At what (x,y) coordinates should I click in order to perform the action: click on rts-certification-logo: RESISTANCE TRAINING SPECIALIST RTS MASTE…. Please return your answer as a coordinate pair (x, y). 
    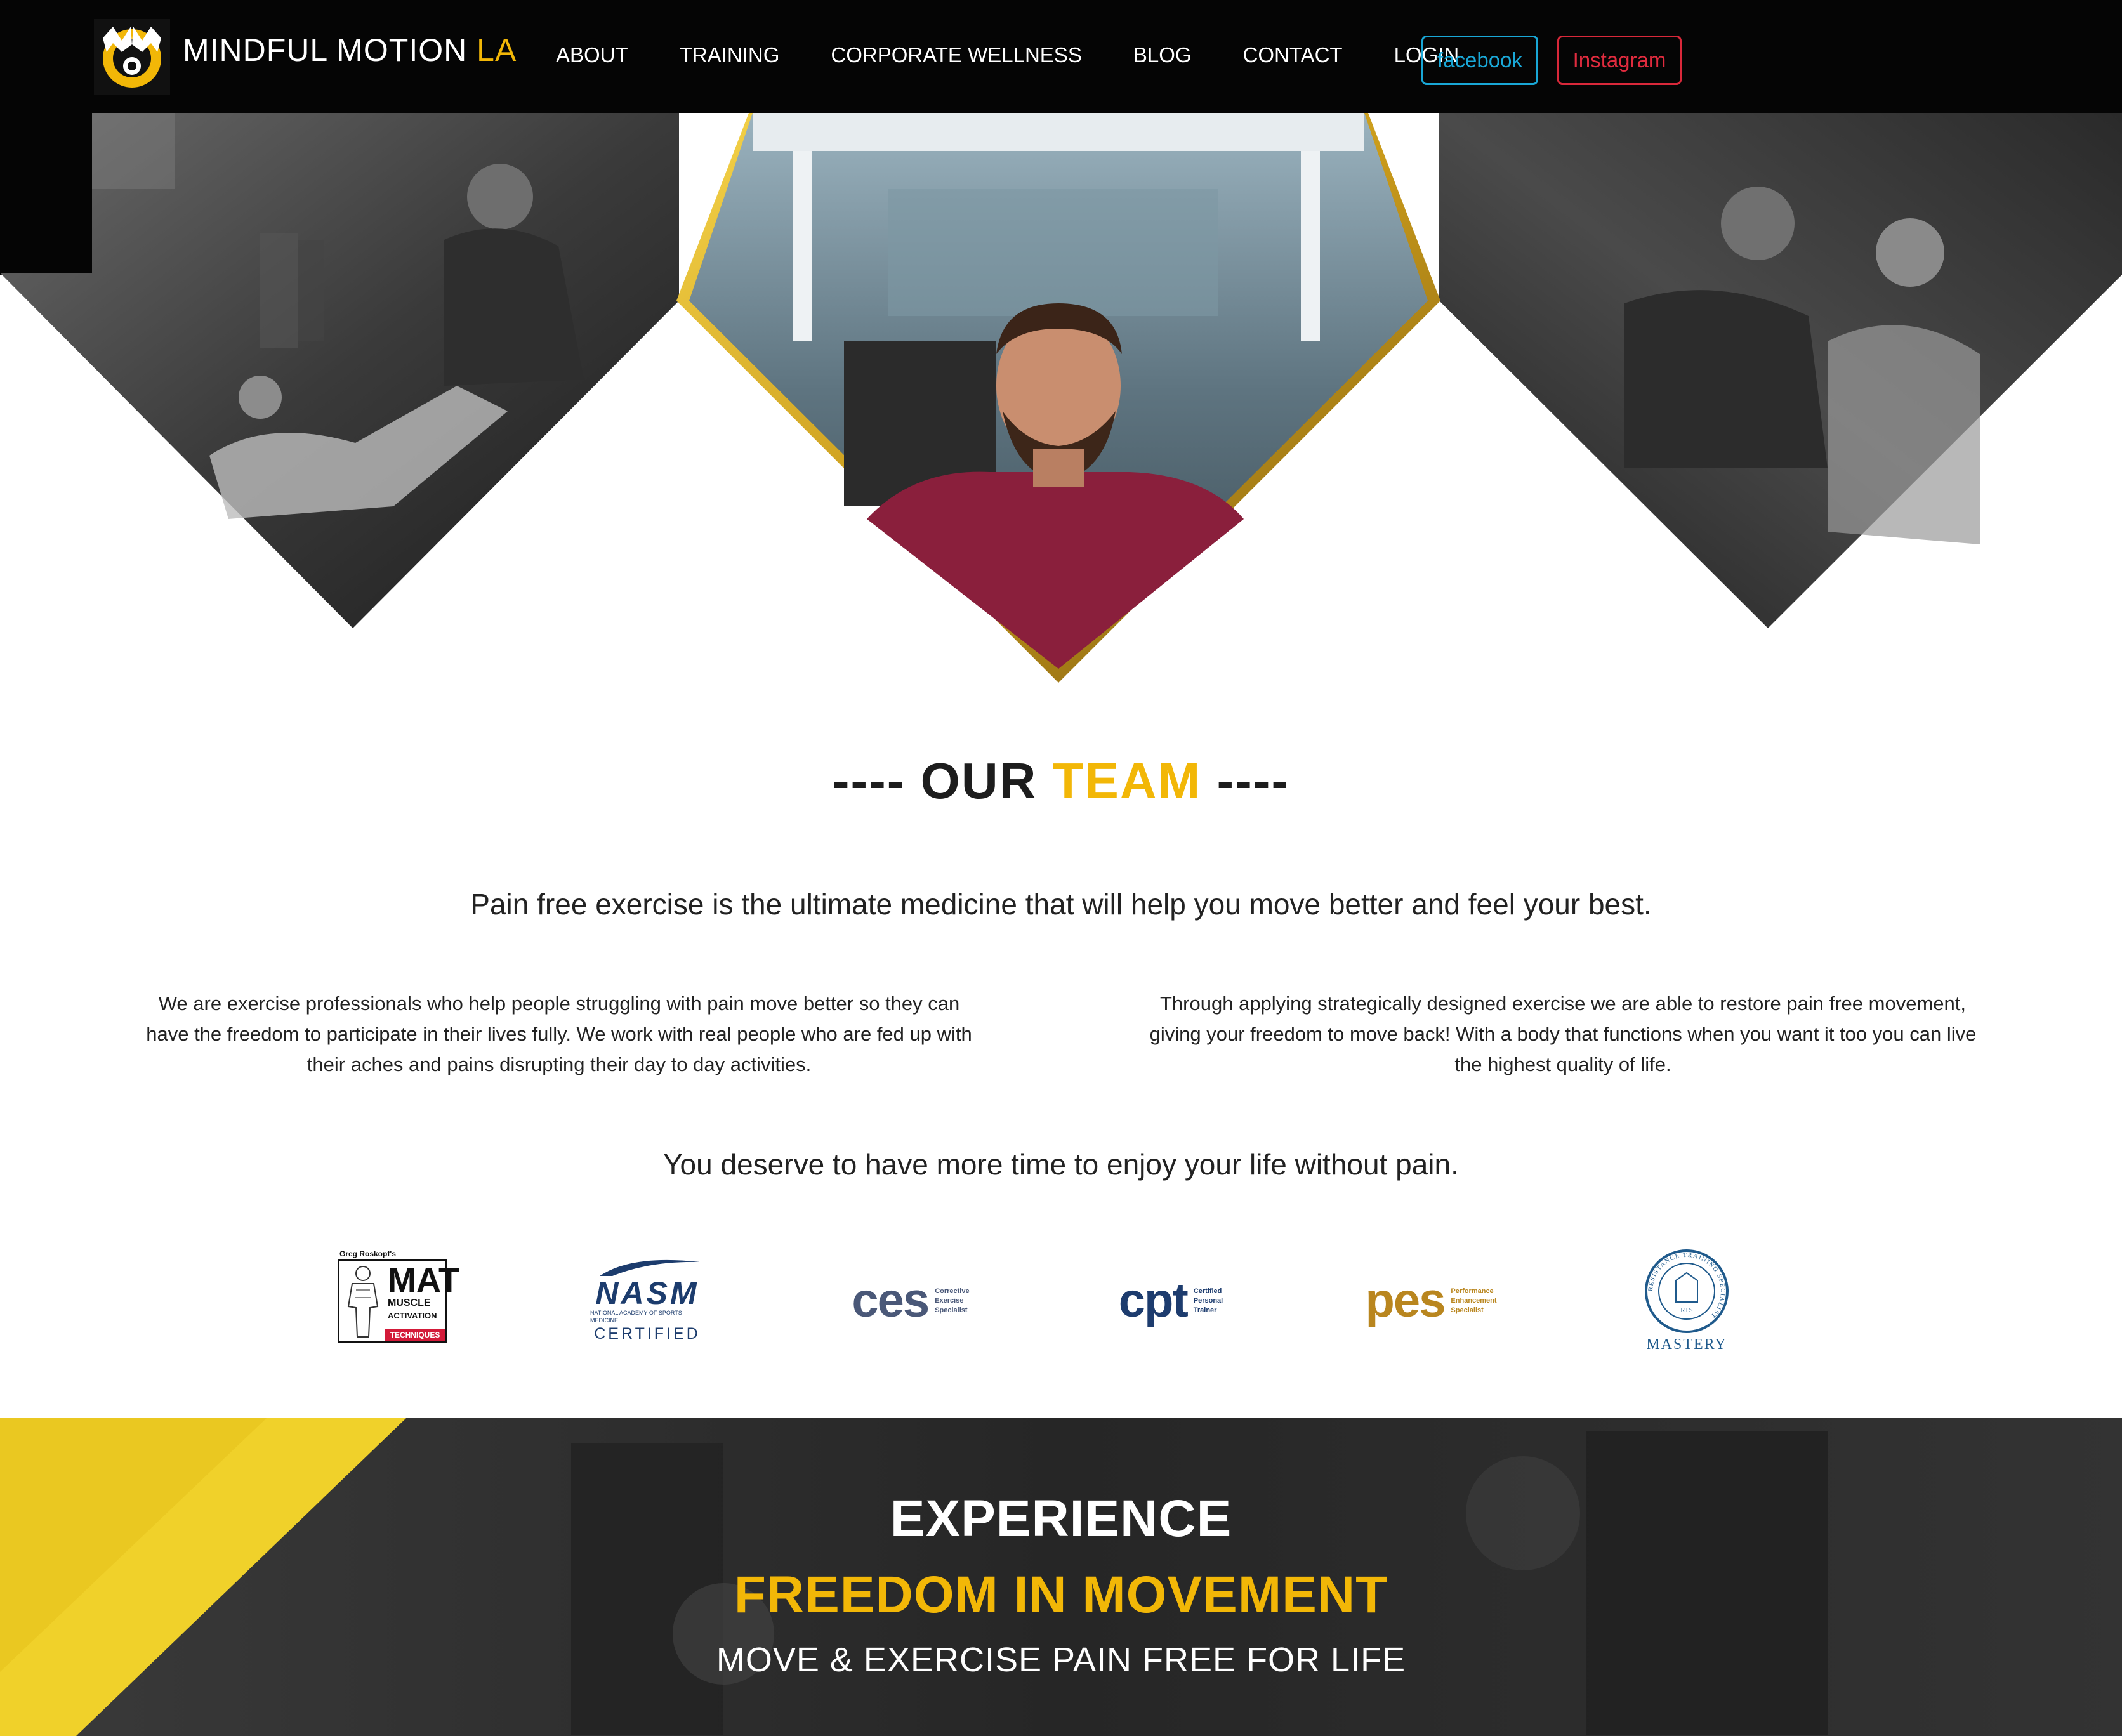
    Looking at the image, I should click on (1686, 1301).